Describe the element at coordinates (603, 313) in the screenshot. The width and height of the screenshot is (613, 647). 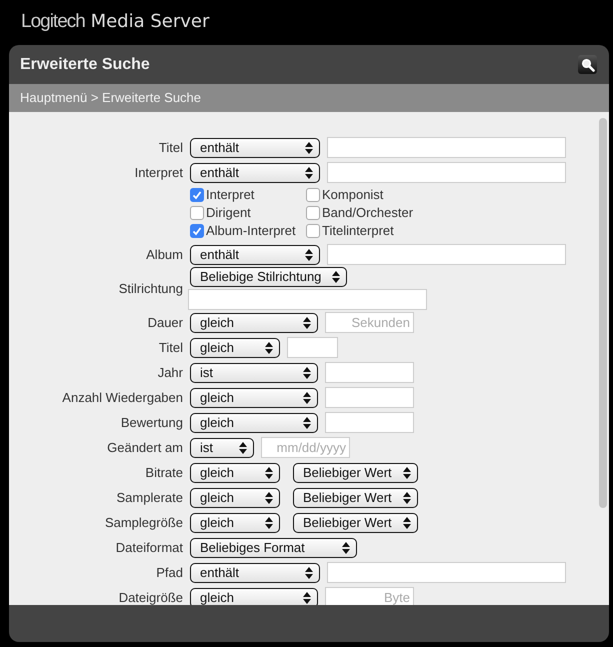
I see `scrollbar-thumb` at that location.